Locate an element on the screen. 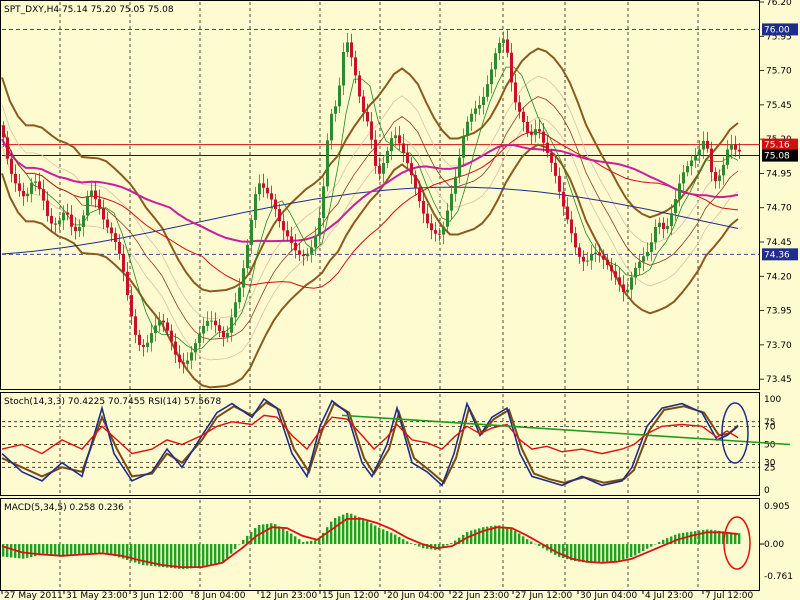 The height and width of the screenshot is (600, 800). x-tick-label: 27 Jun 12:00 is located at coordinates (543, 595).